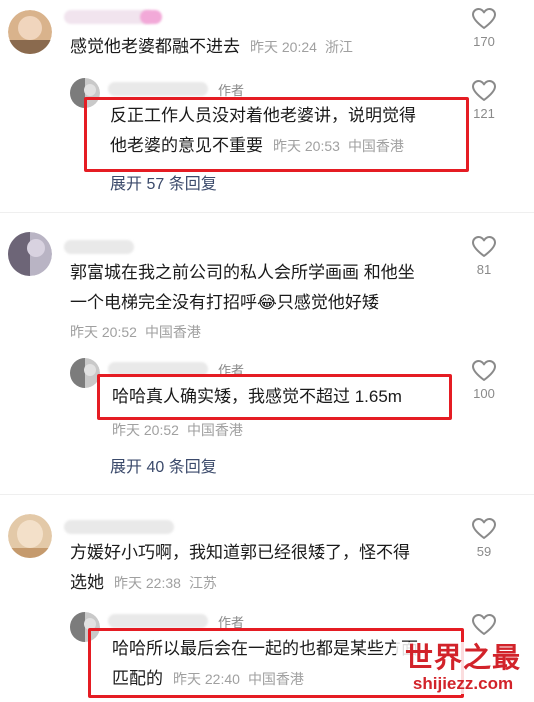 The width and height of the screenshot is (534, 702). What do you see at coordinates (283, 47) in the screenshot?
I see `comment-time: 昨天 20:24` at bounding box center [283, 47].